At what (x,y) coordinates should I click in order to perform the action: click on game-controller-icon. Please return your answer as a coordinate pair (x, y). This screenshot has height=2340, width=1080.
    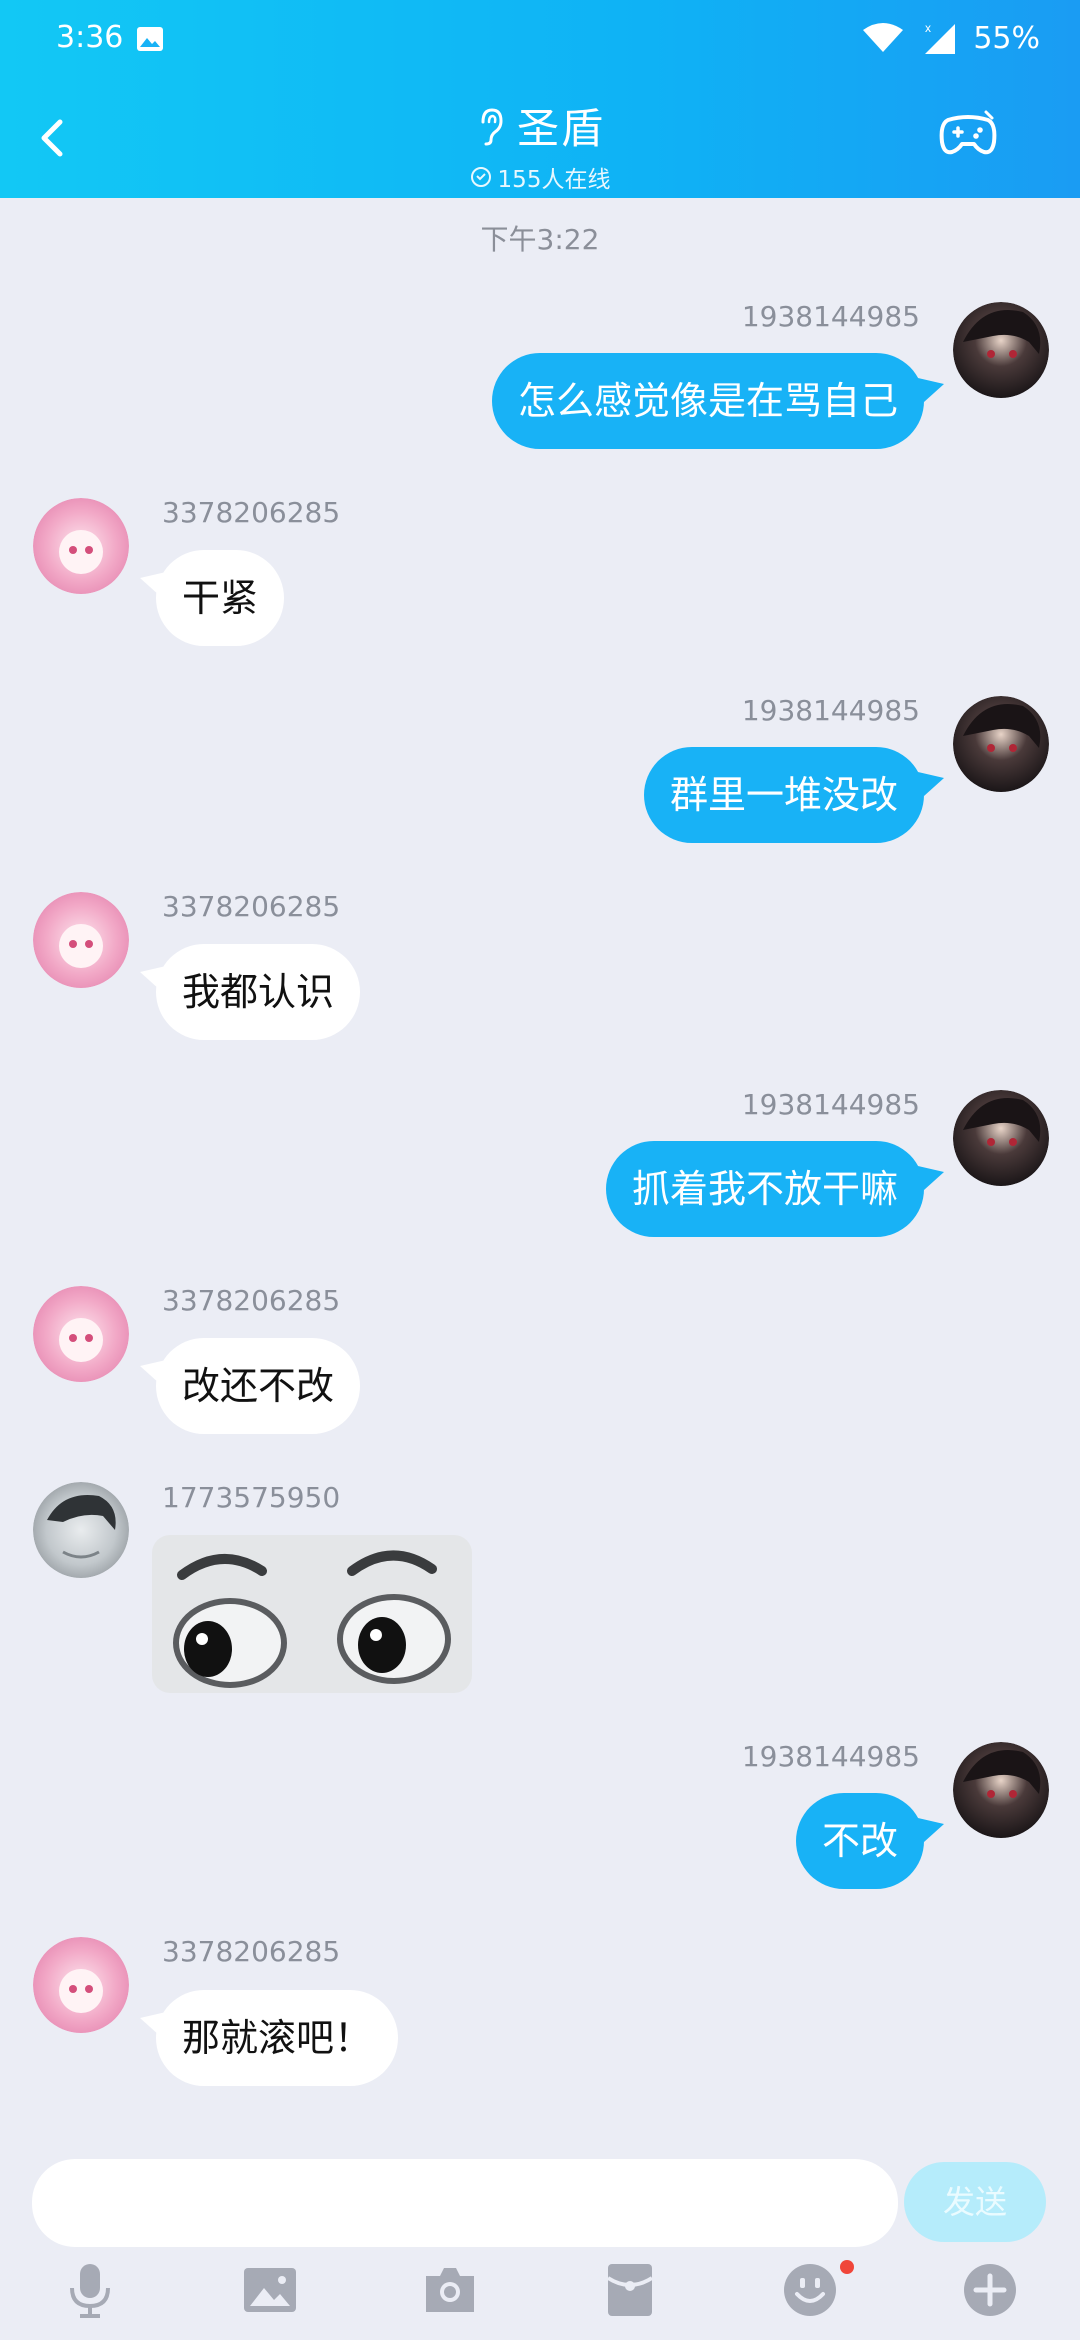
    Looking at the image, I should click on (968, 136).